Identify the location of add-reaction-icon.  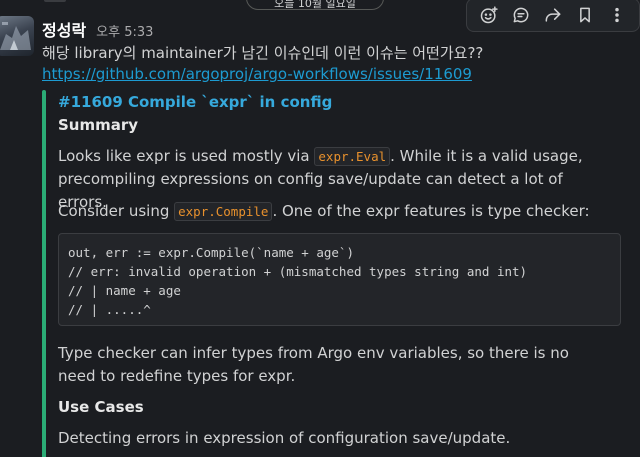
(489, 15).